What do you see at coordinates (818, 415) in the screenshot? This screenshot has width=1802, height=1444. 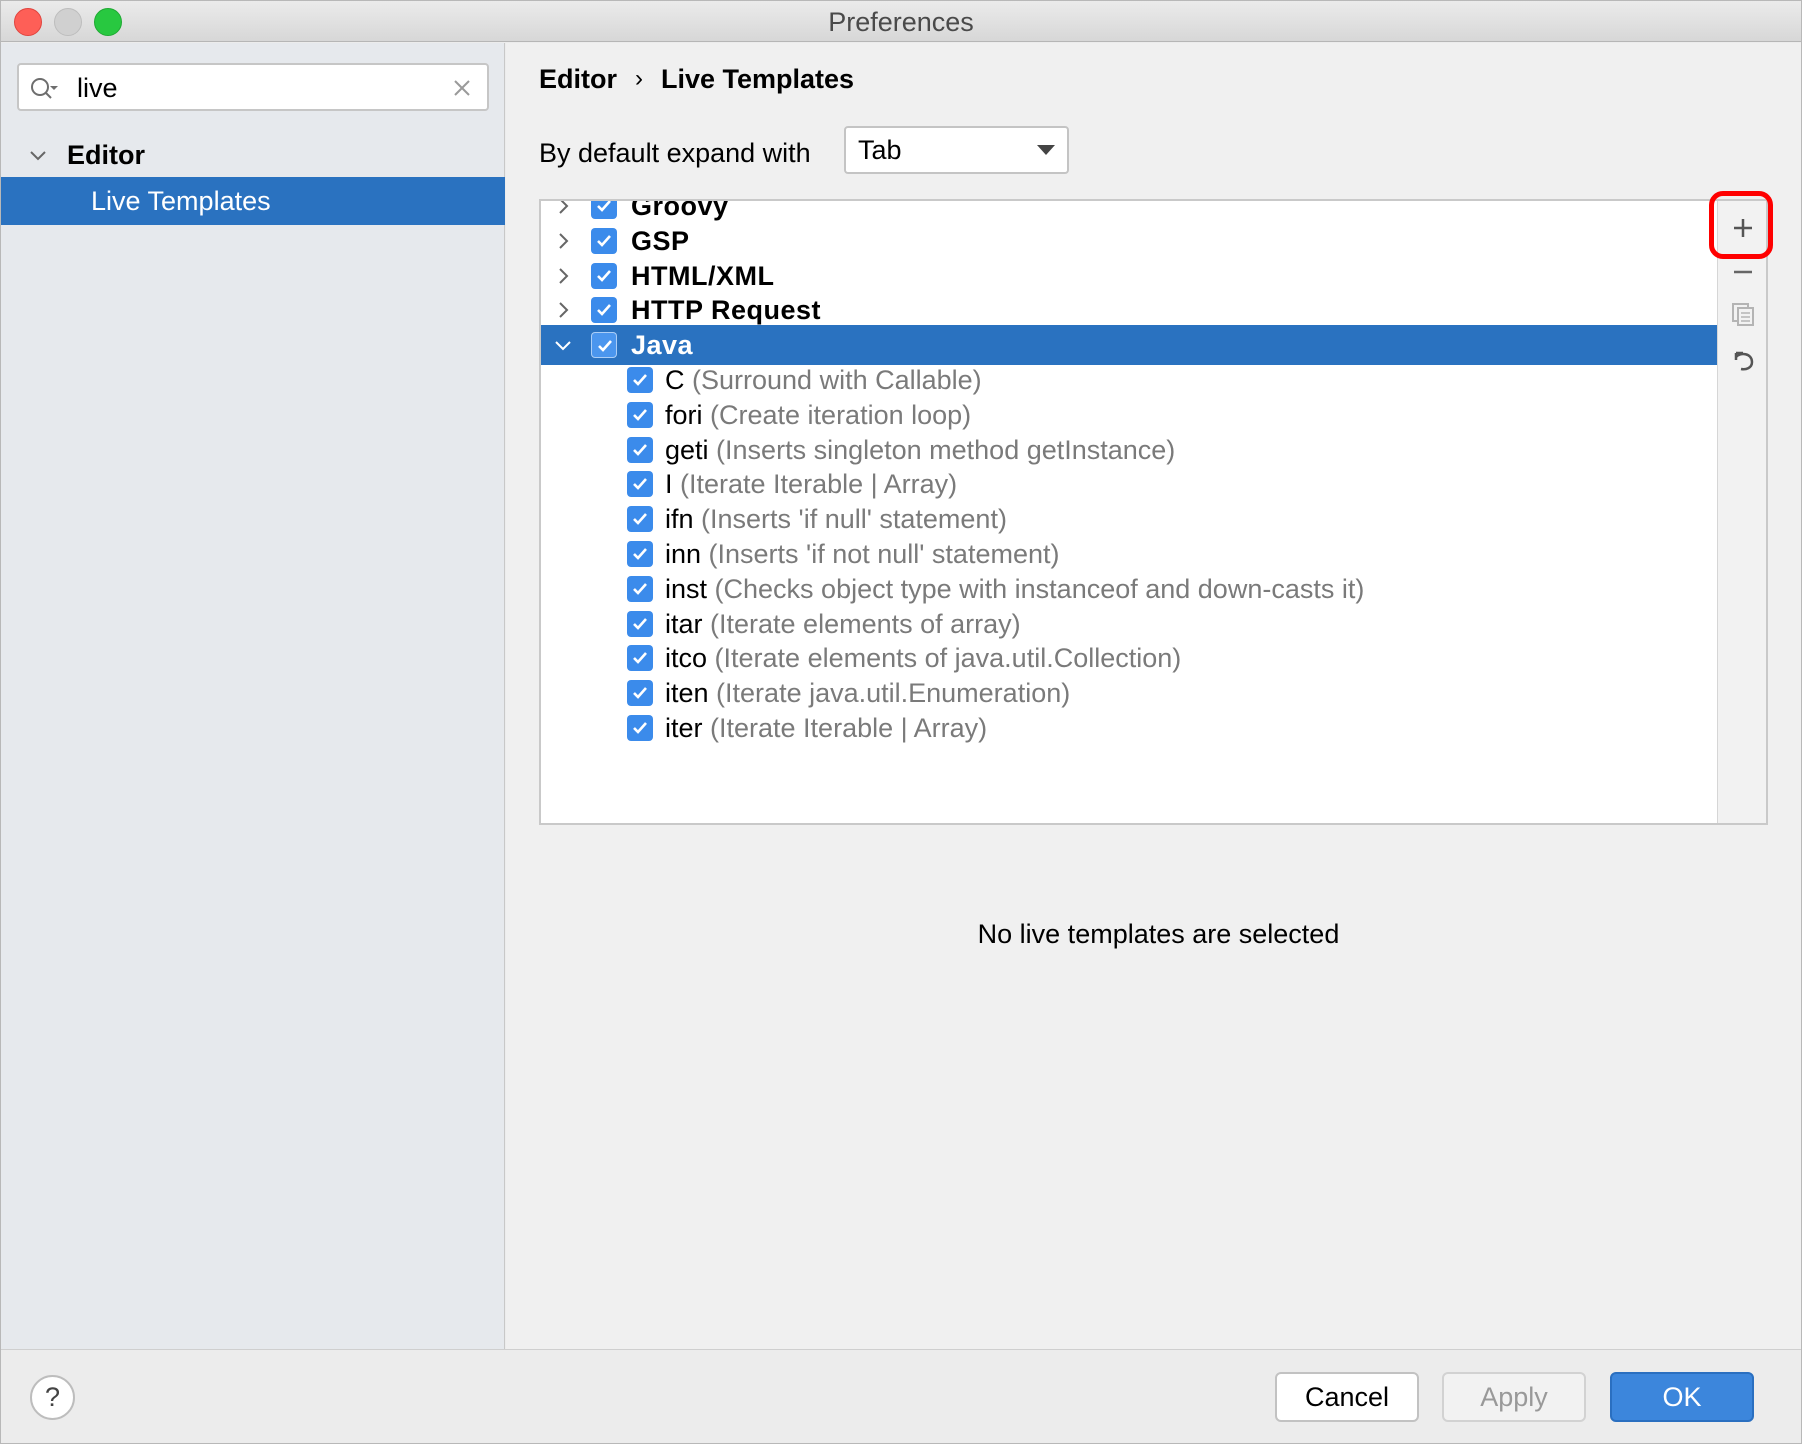 I see `template-label: fori (Create iteration loop)` at bounding box center [818, 415].